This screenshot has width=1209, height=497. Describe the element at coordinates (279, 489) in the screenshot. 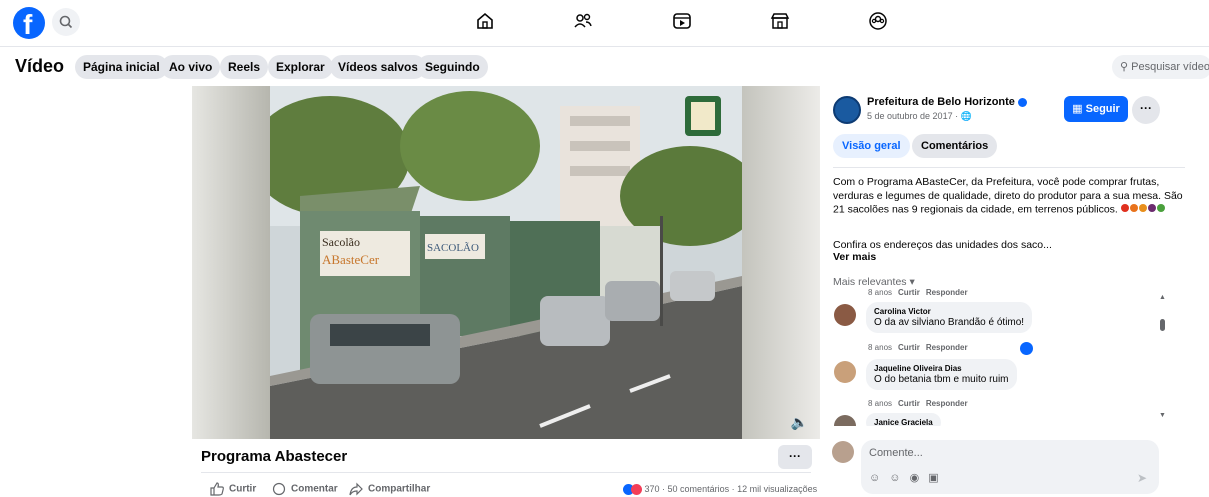

I see `comment-icon` at that location.